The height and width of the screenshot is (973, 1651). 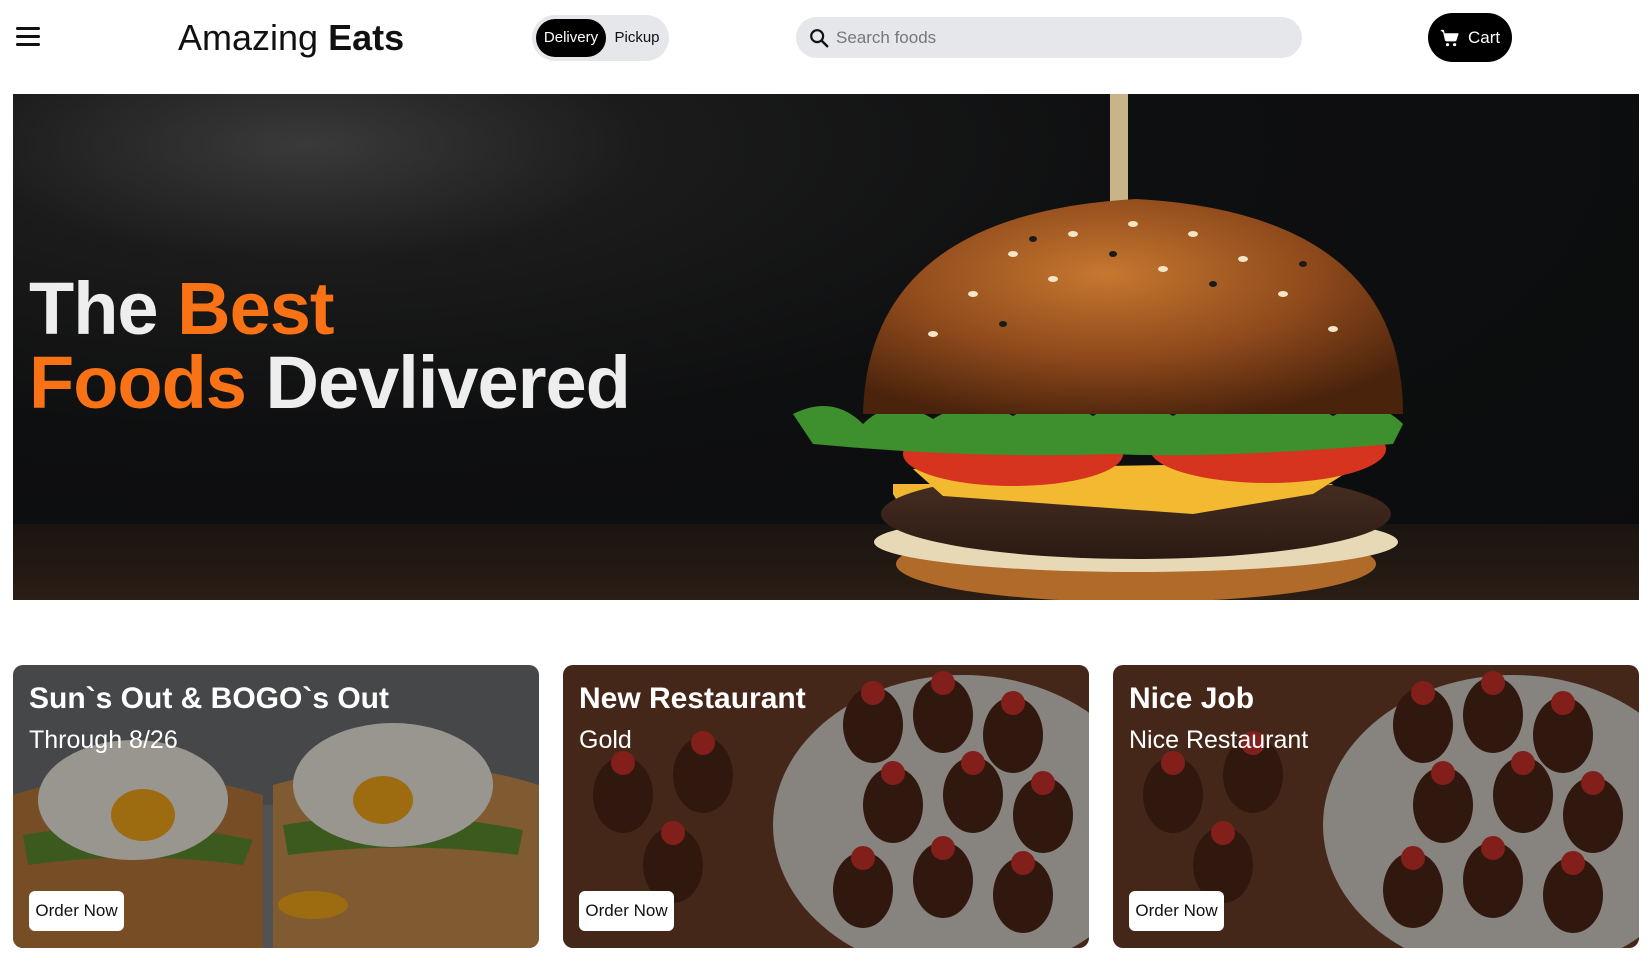 I want to click on search-input, so click(x=1061, y=37).